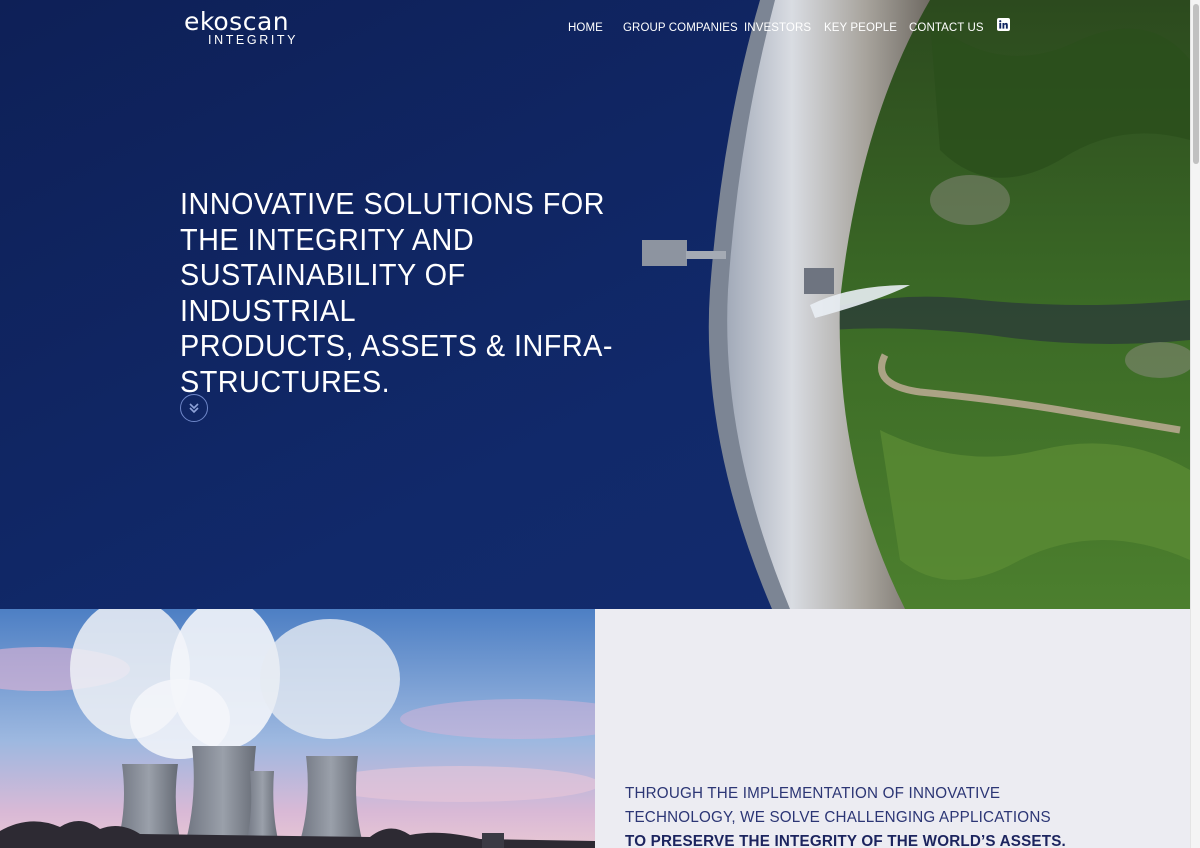 This screenshot has height=848, width=1200. Describe the element at coordinates (297, 728) in the screenshot. I see `cooling-towers-photo` at that location.